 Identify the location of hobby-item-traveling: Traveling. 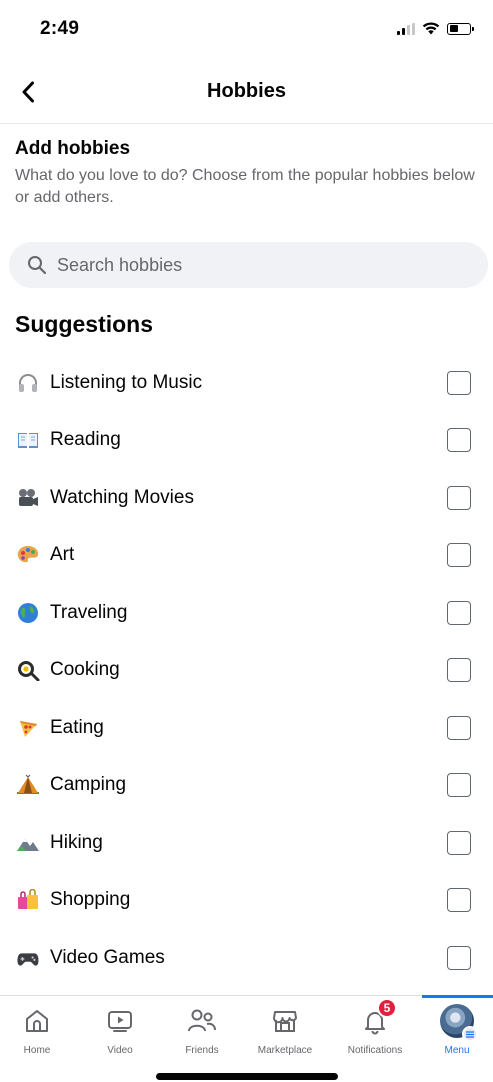
(246, 613).